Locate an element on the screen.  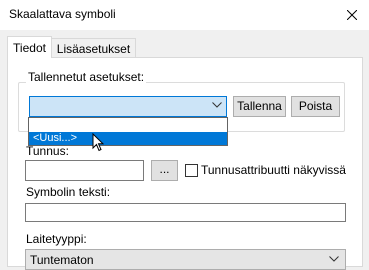
close-icon is located at coordinates (352, 15).